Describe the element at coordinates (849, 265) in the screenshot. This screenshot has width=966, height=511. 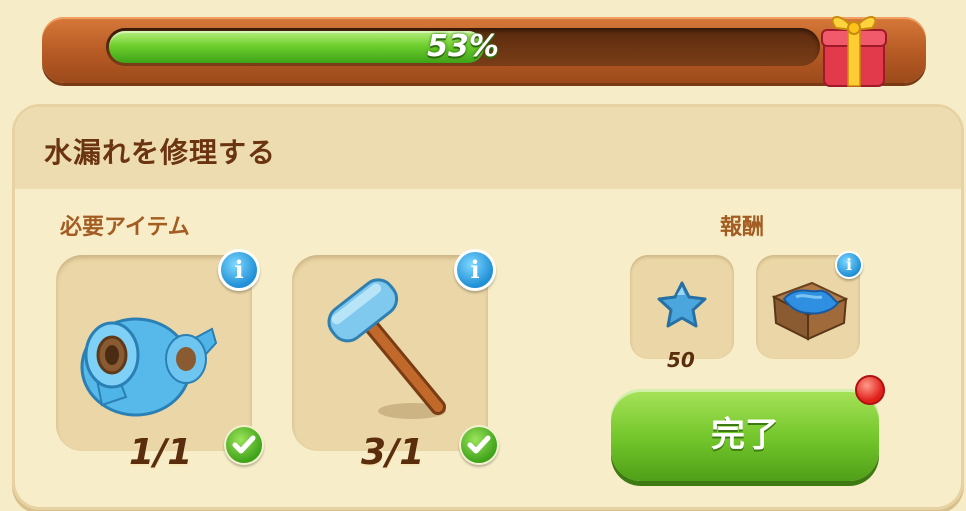
I see `info-button-crate: i` at that location.